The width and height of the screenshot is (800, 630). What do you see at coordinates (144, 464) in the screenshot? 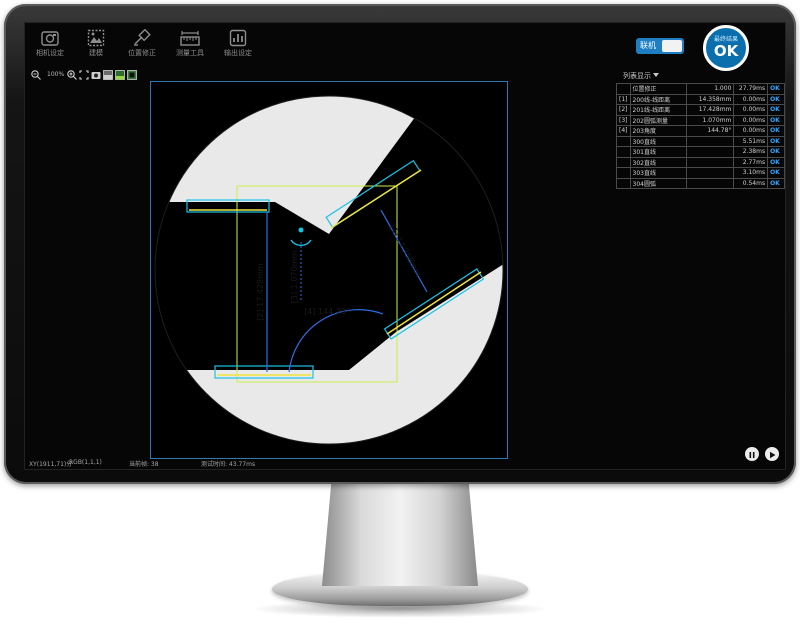
I see `status-frame: 当前帧: 38` at bounding box center [144, 464].